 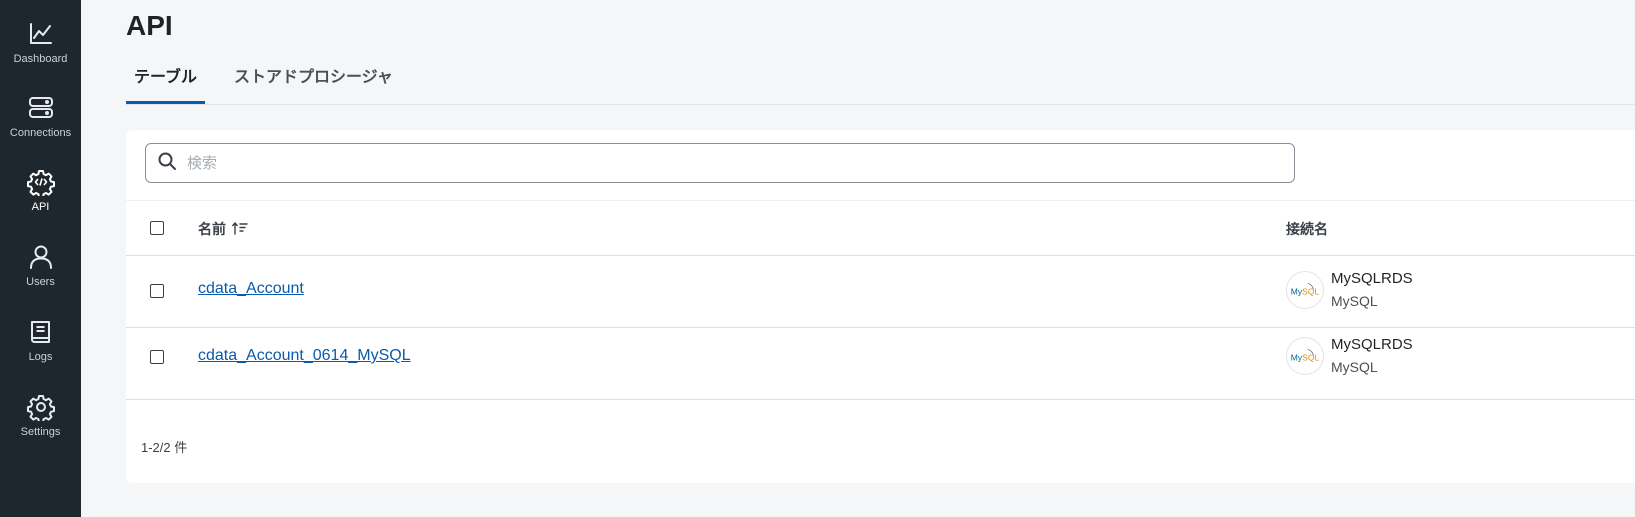 I want to click on book-icon, so click(x=41, y=332).